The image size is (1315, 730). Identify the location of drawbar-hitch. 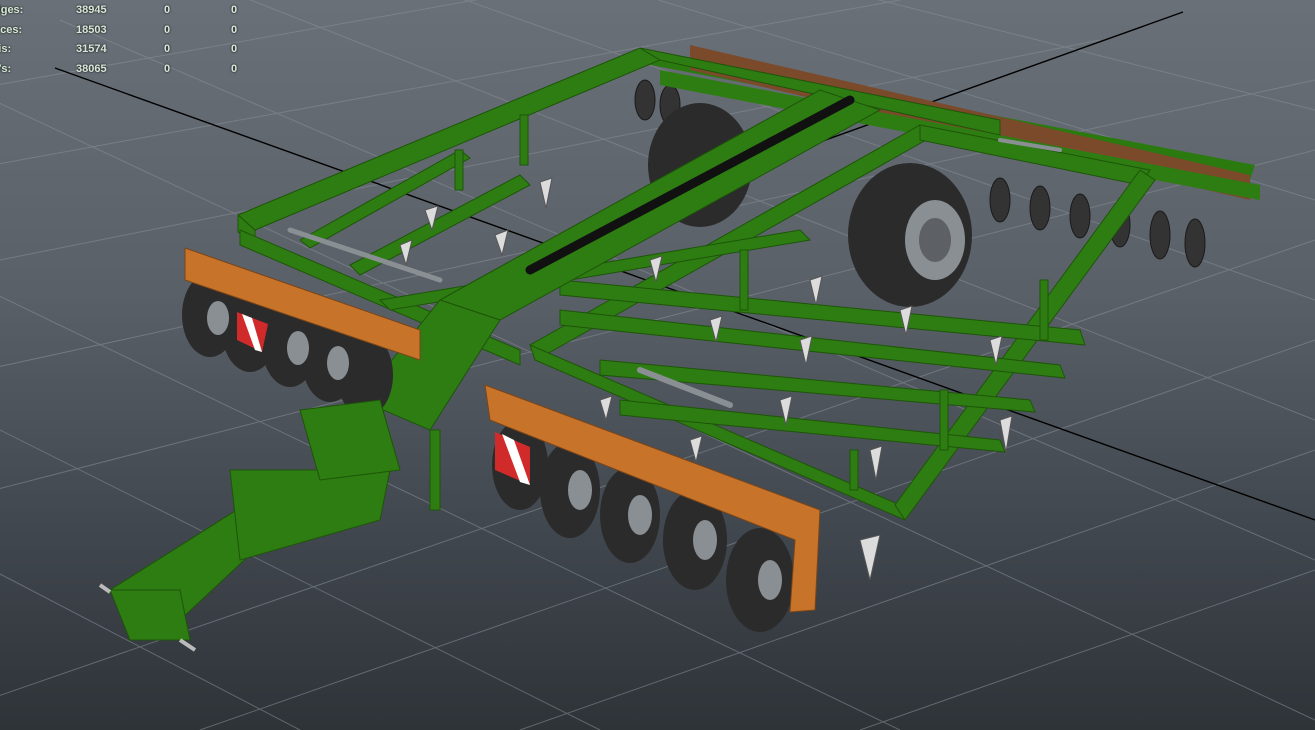
(249, 525).